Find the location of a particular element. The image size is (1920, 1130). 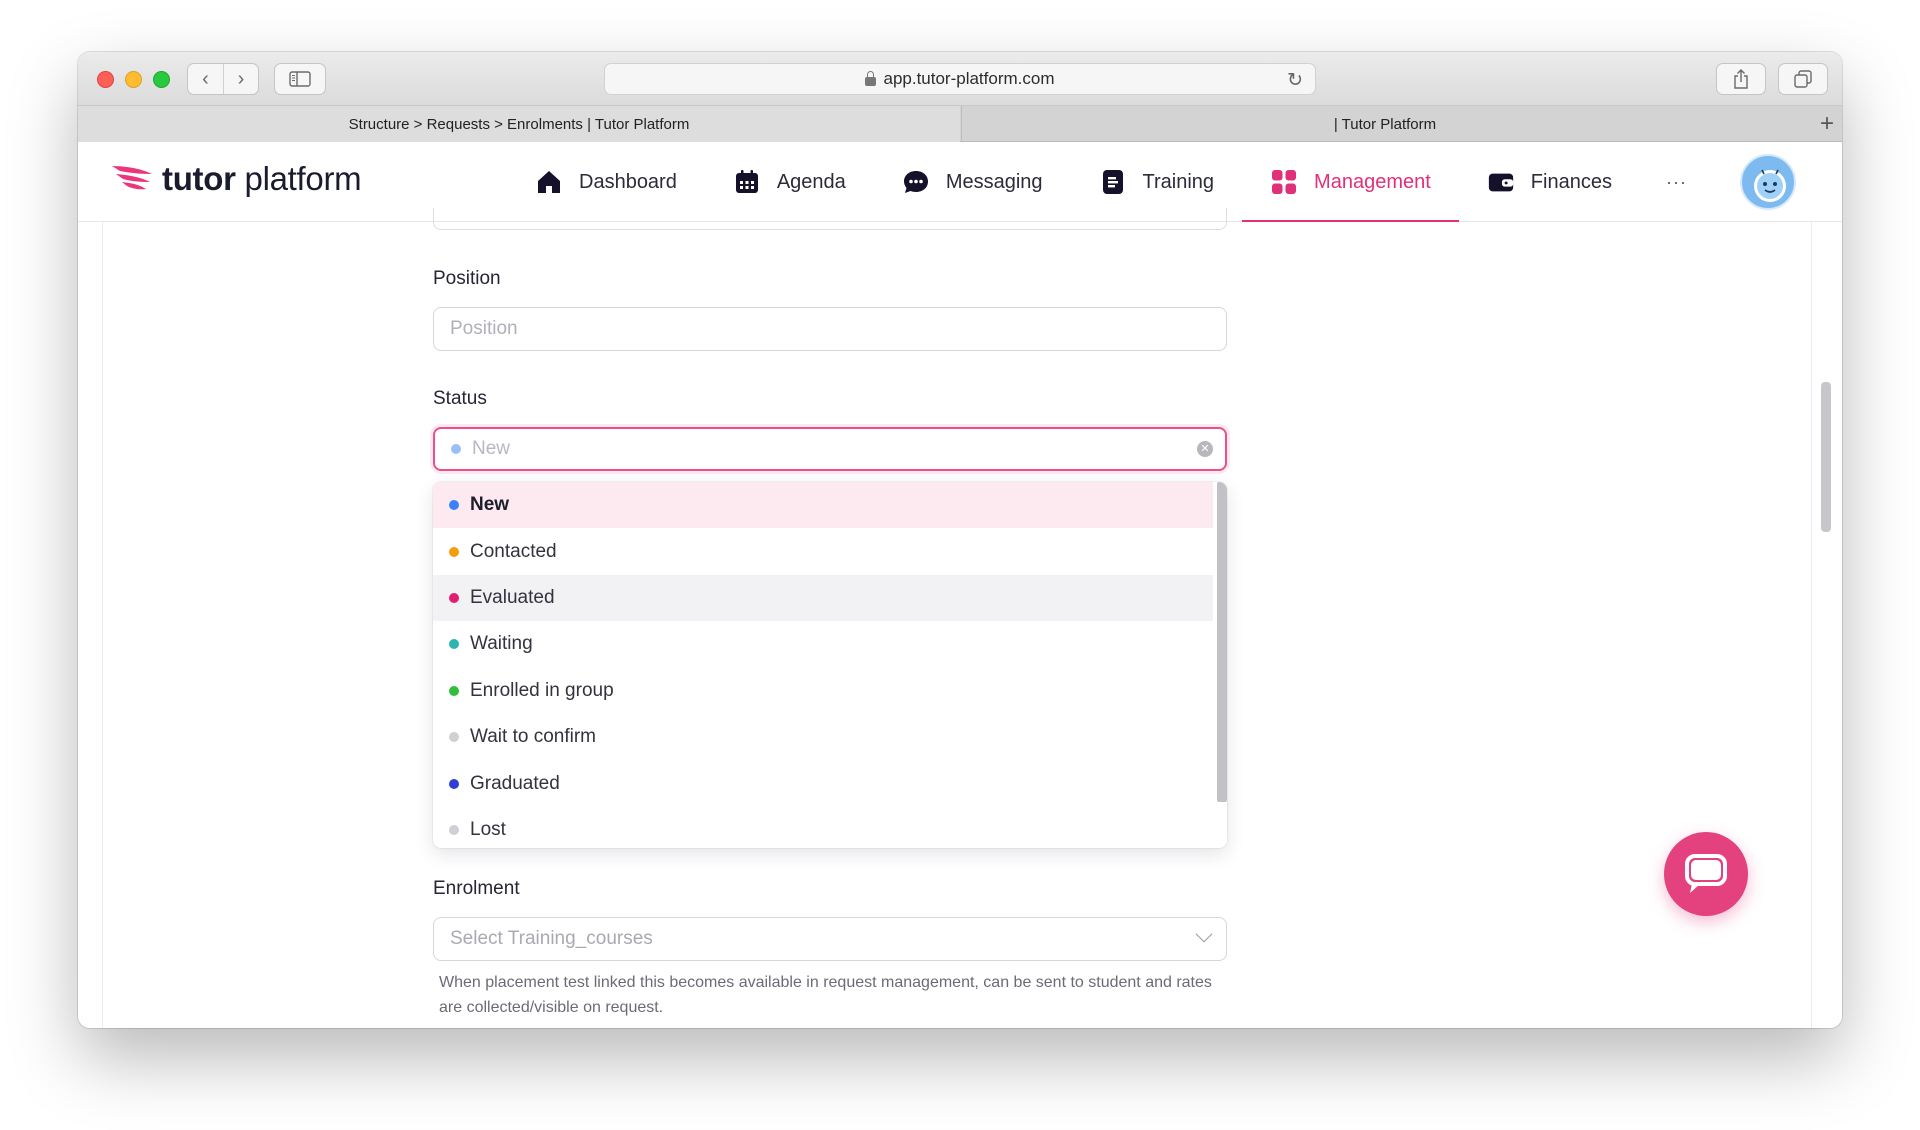

status-color-dot is located at coordinates (456, 449).